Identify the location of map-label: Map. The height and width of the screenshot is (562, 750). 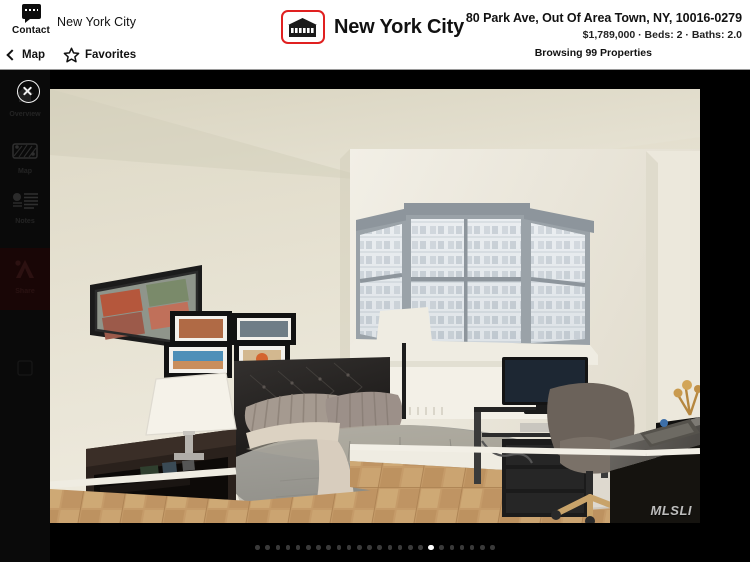
(33, 55).